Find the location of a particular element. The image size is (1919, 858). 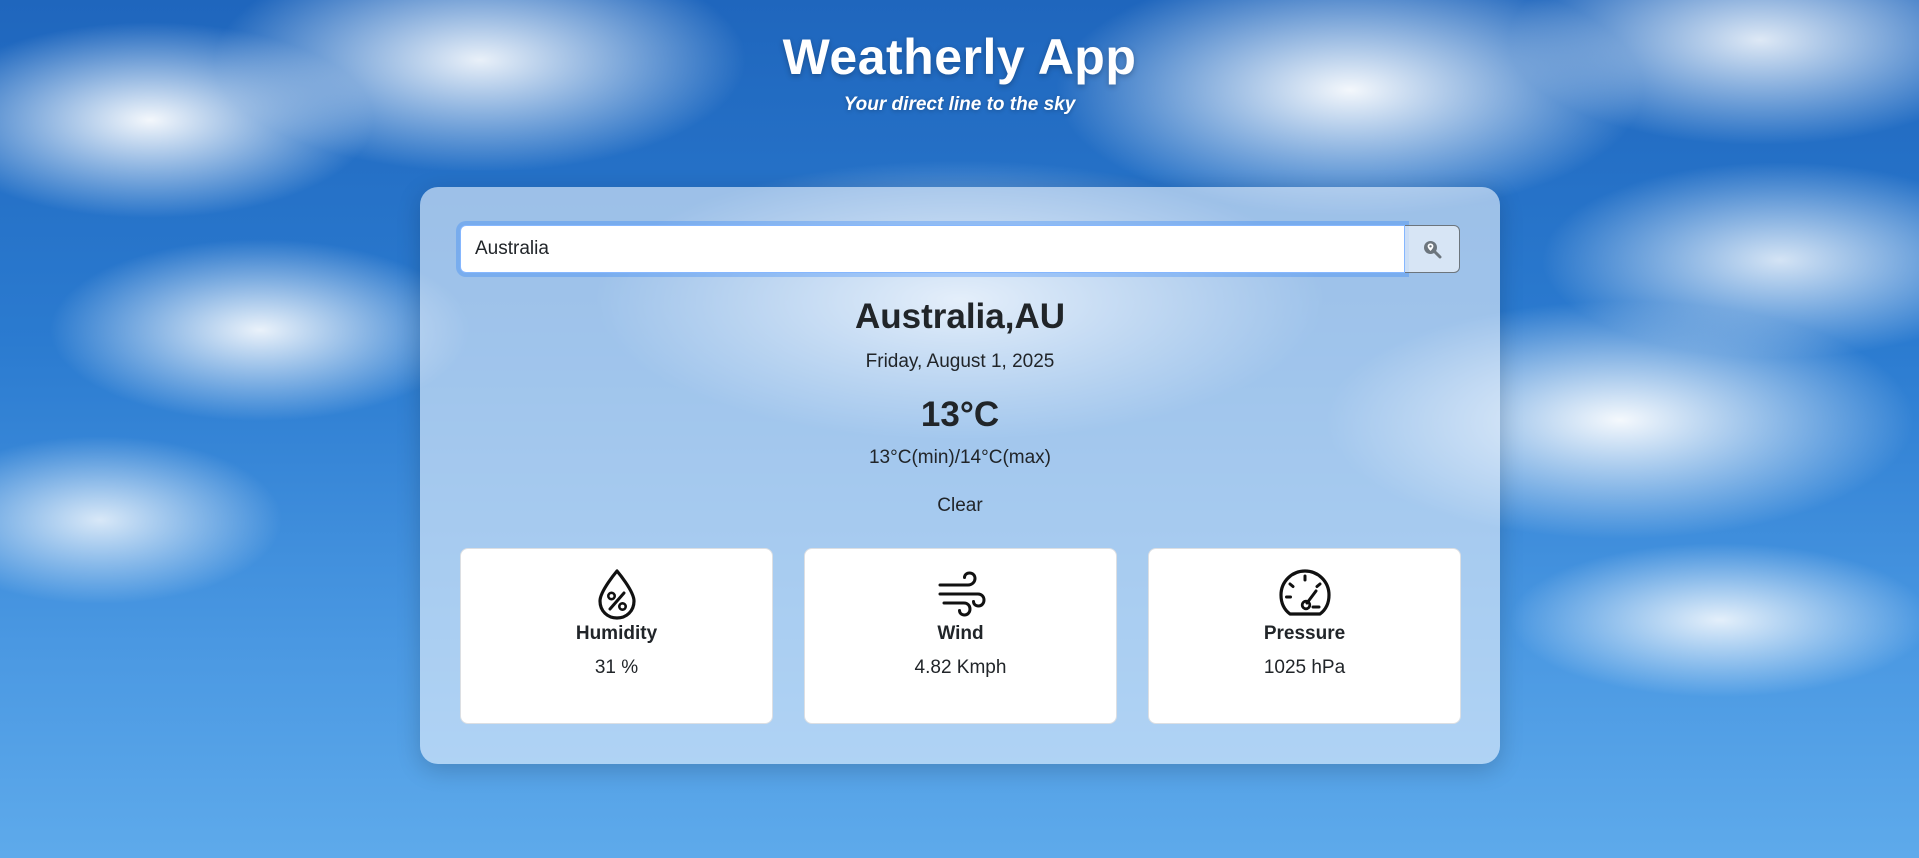

location-name: Australia,AU is located at coordinates (960, 316).